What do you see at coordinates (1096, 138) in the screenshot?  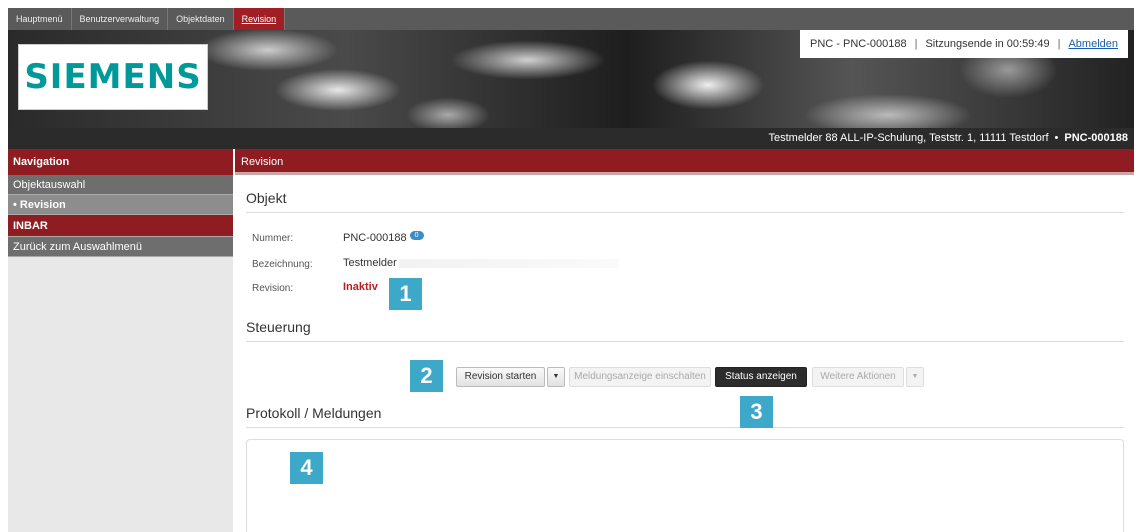 I see `object-id: PNC-000188` at bounding box center [1096, 138].